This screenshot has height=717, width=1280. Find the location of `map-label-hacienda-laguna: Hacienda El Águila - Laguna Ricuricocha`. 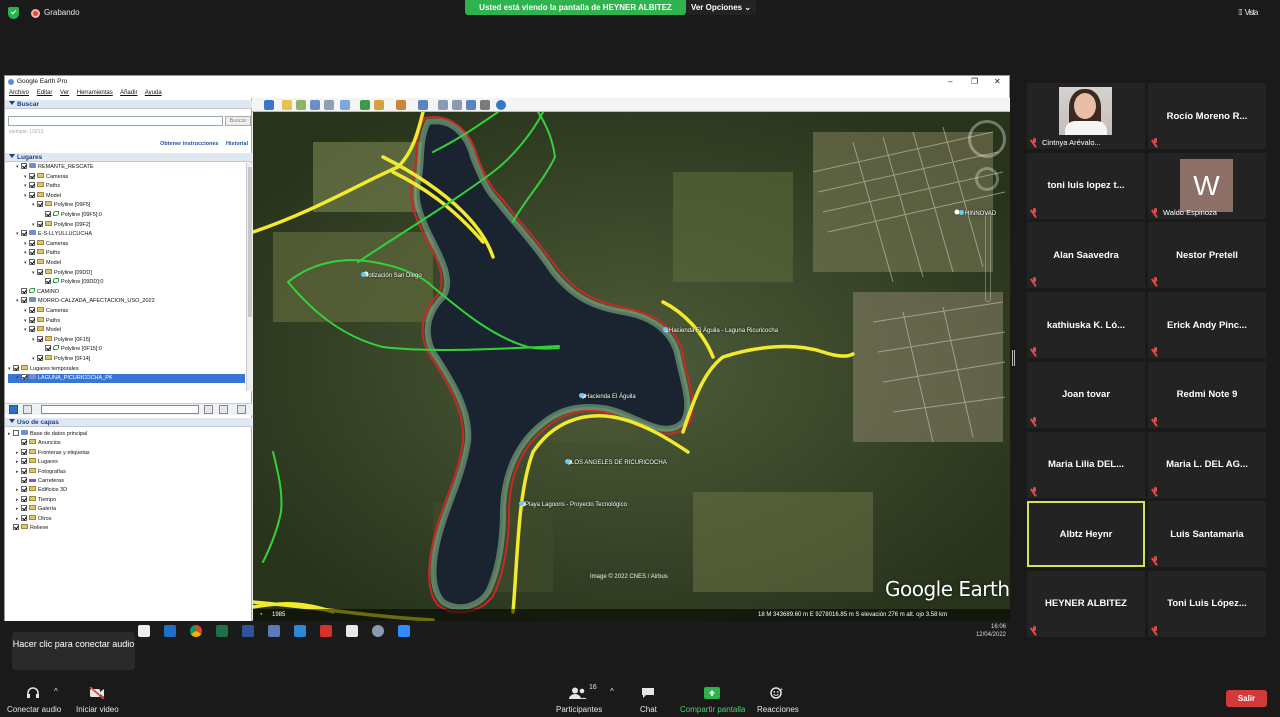

map-label-hacienda-laguna: Hacienda El Águila - Laguna Ricuricocha is located at coordinates (720, 330).